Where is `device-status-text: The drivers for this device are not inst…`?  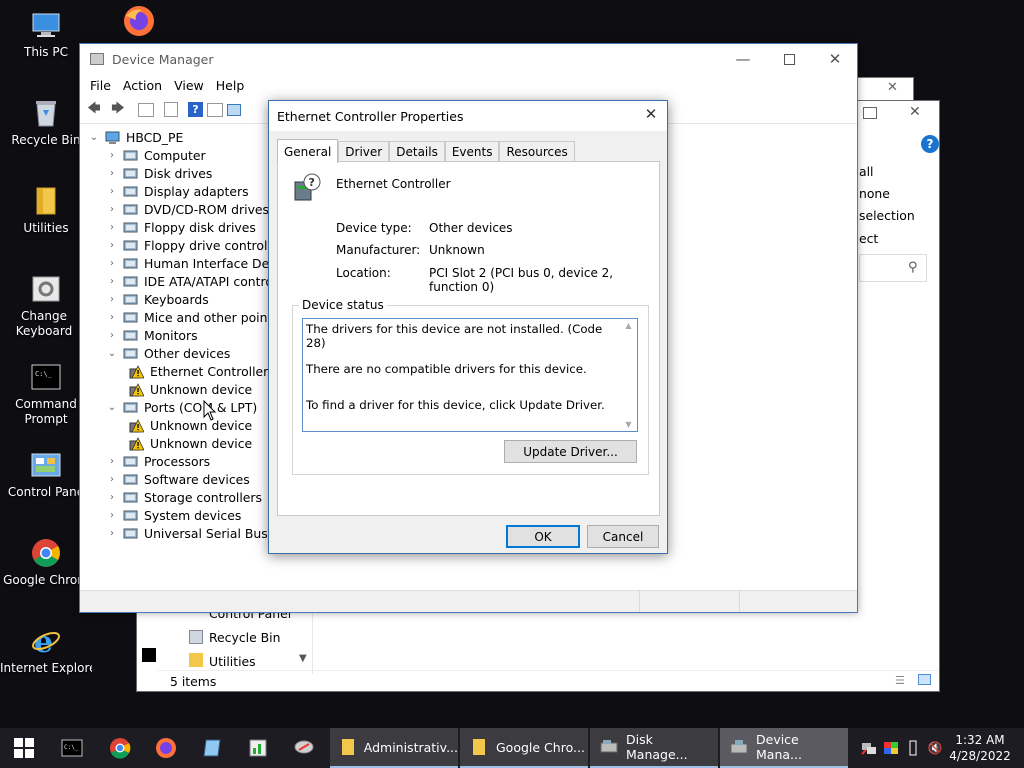
device-status-text: The drivers for this device are not inst… is located at coordinates (470, 375).